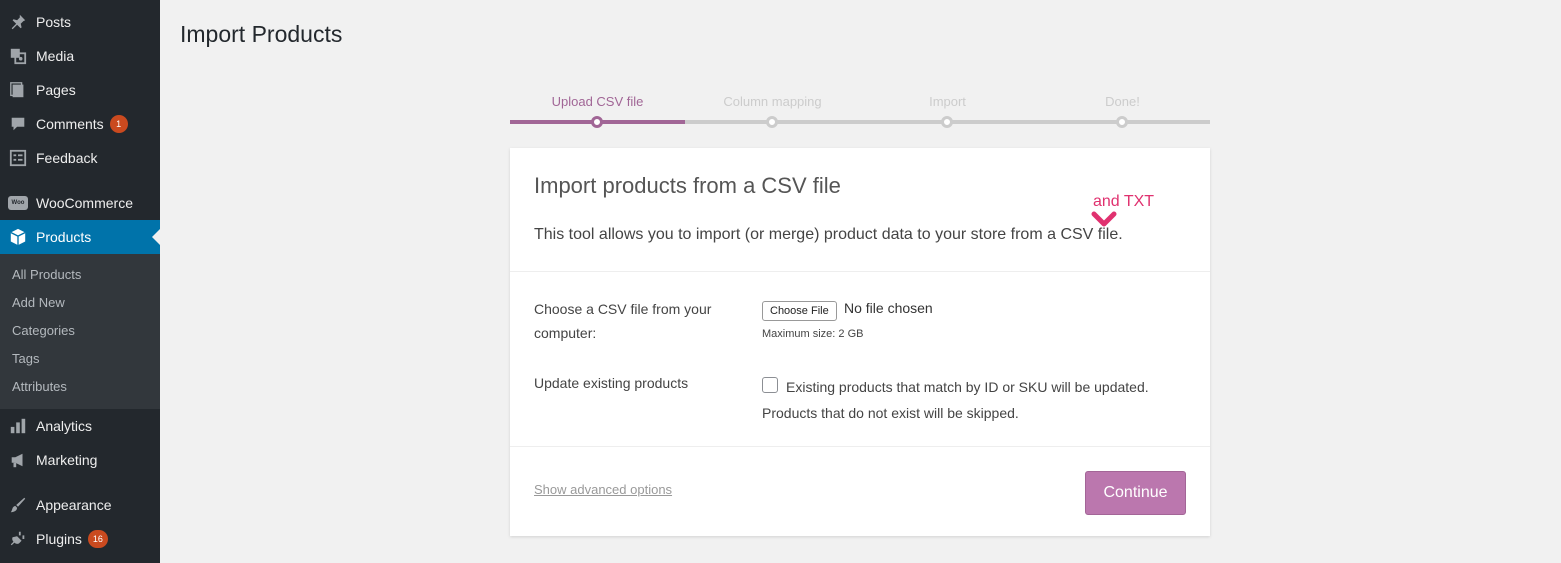 Image resolution: width=1561 pixels, height=563 pixels. What do you see at coordinates (18, 56) in the screenshot?
I see `media-icon` at bounding box center [18, 56].